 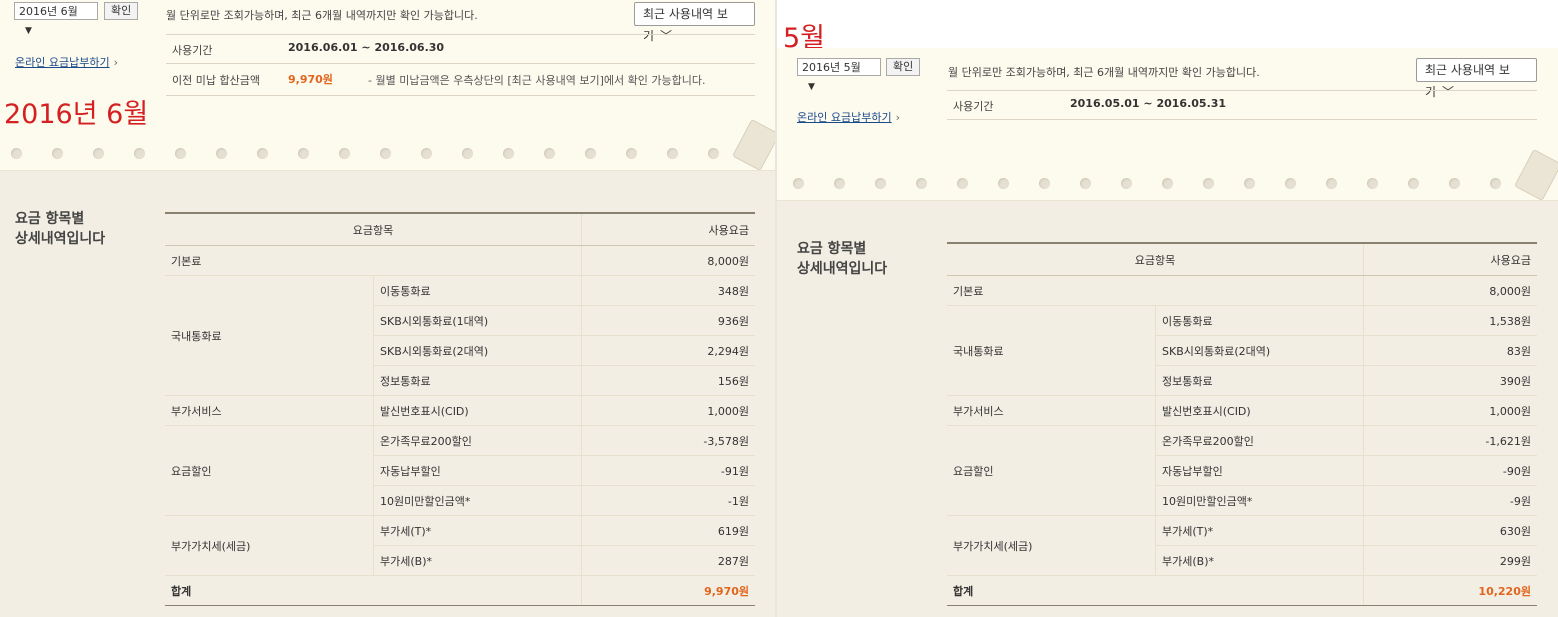 I want to click on fee-item-label: 온가족무료200할인, so click(x=1259, y=440).